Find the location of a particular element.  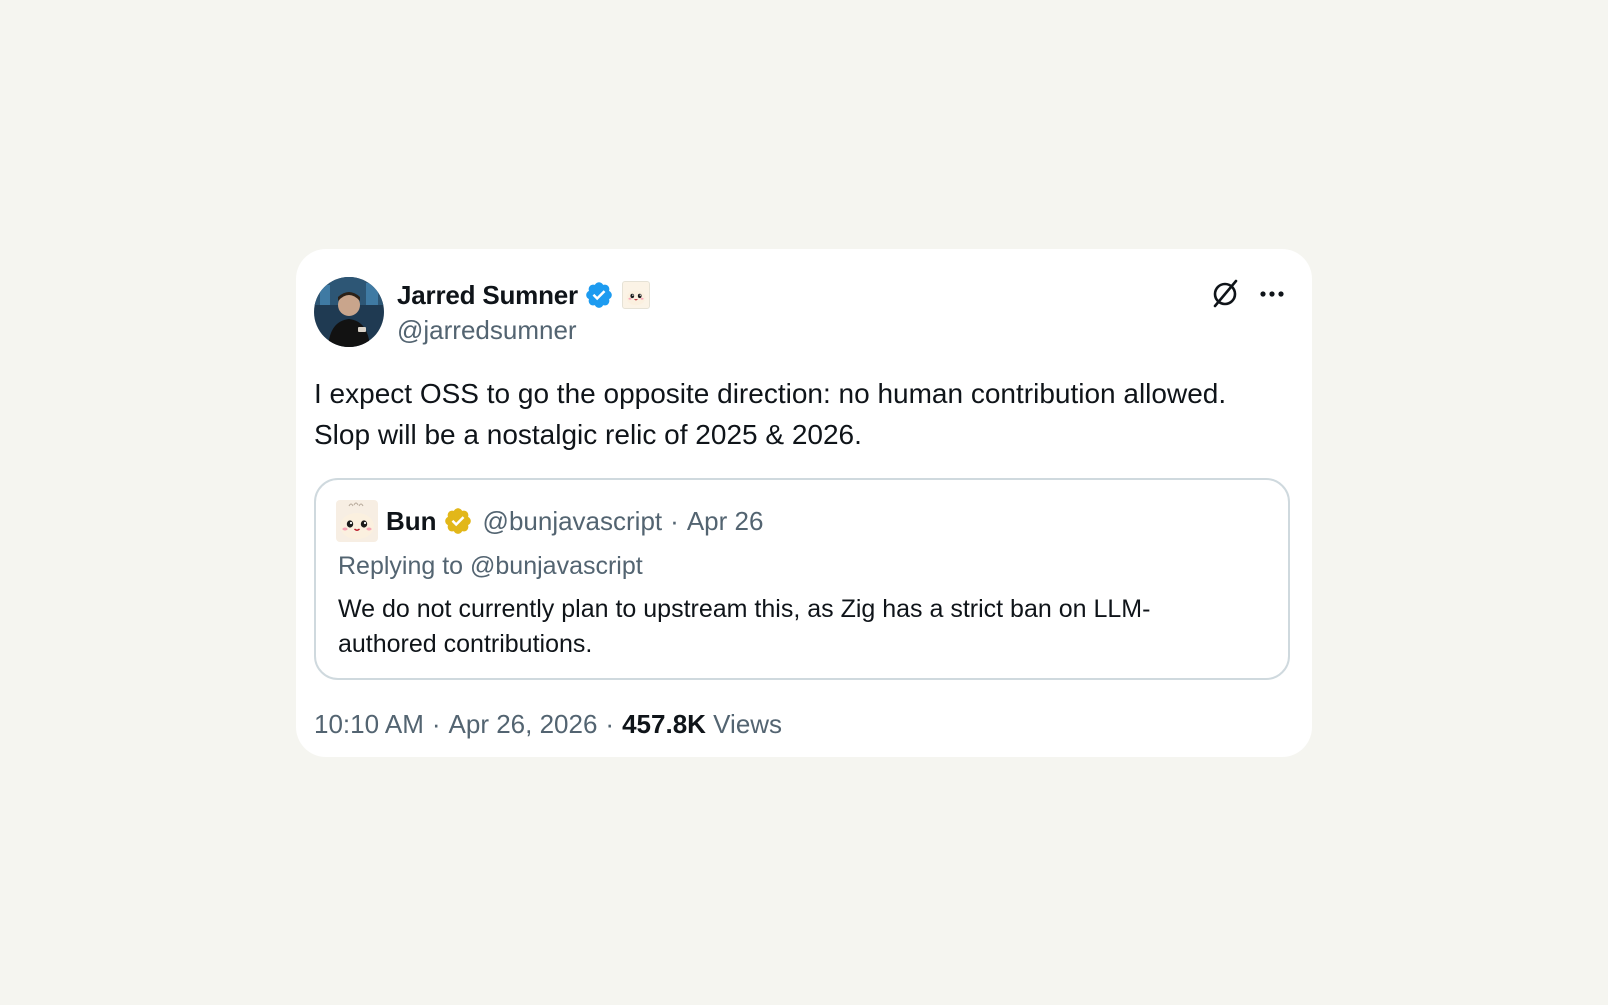

person-avatar-icon is located at coordinates (349, 312).